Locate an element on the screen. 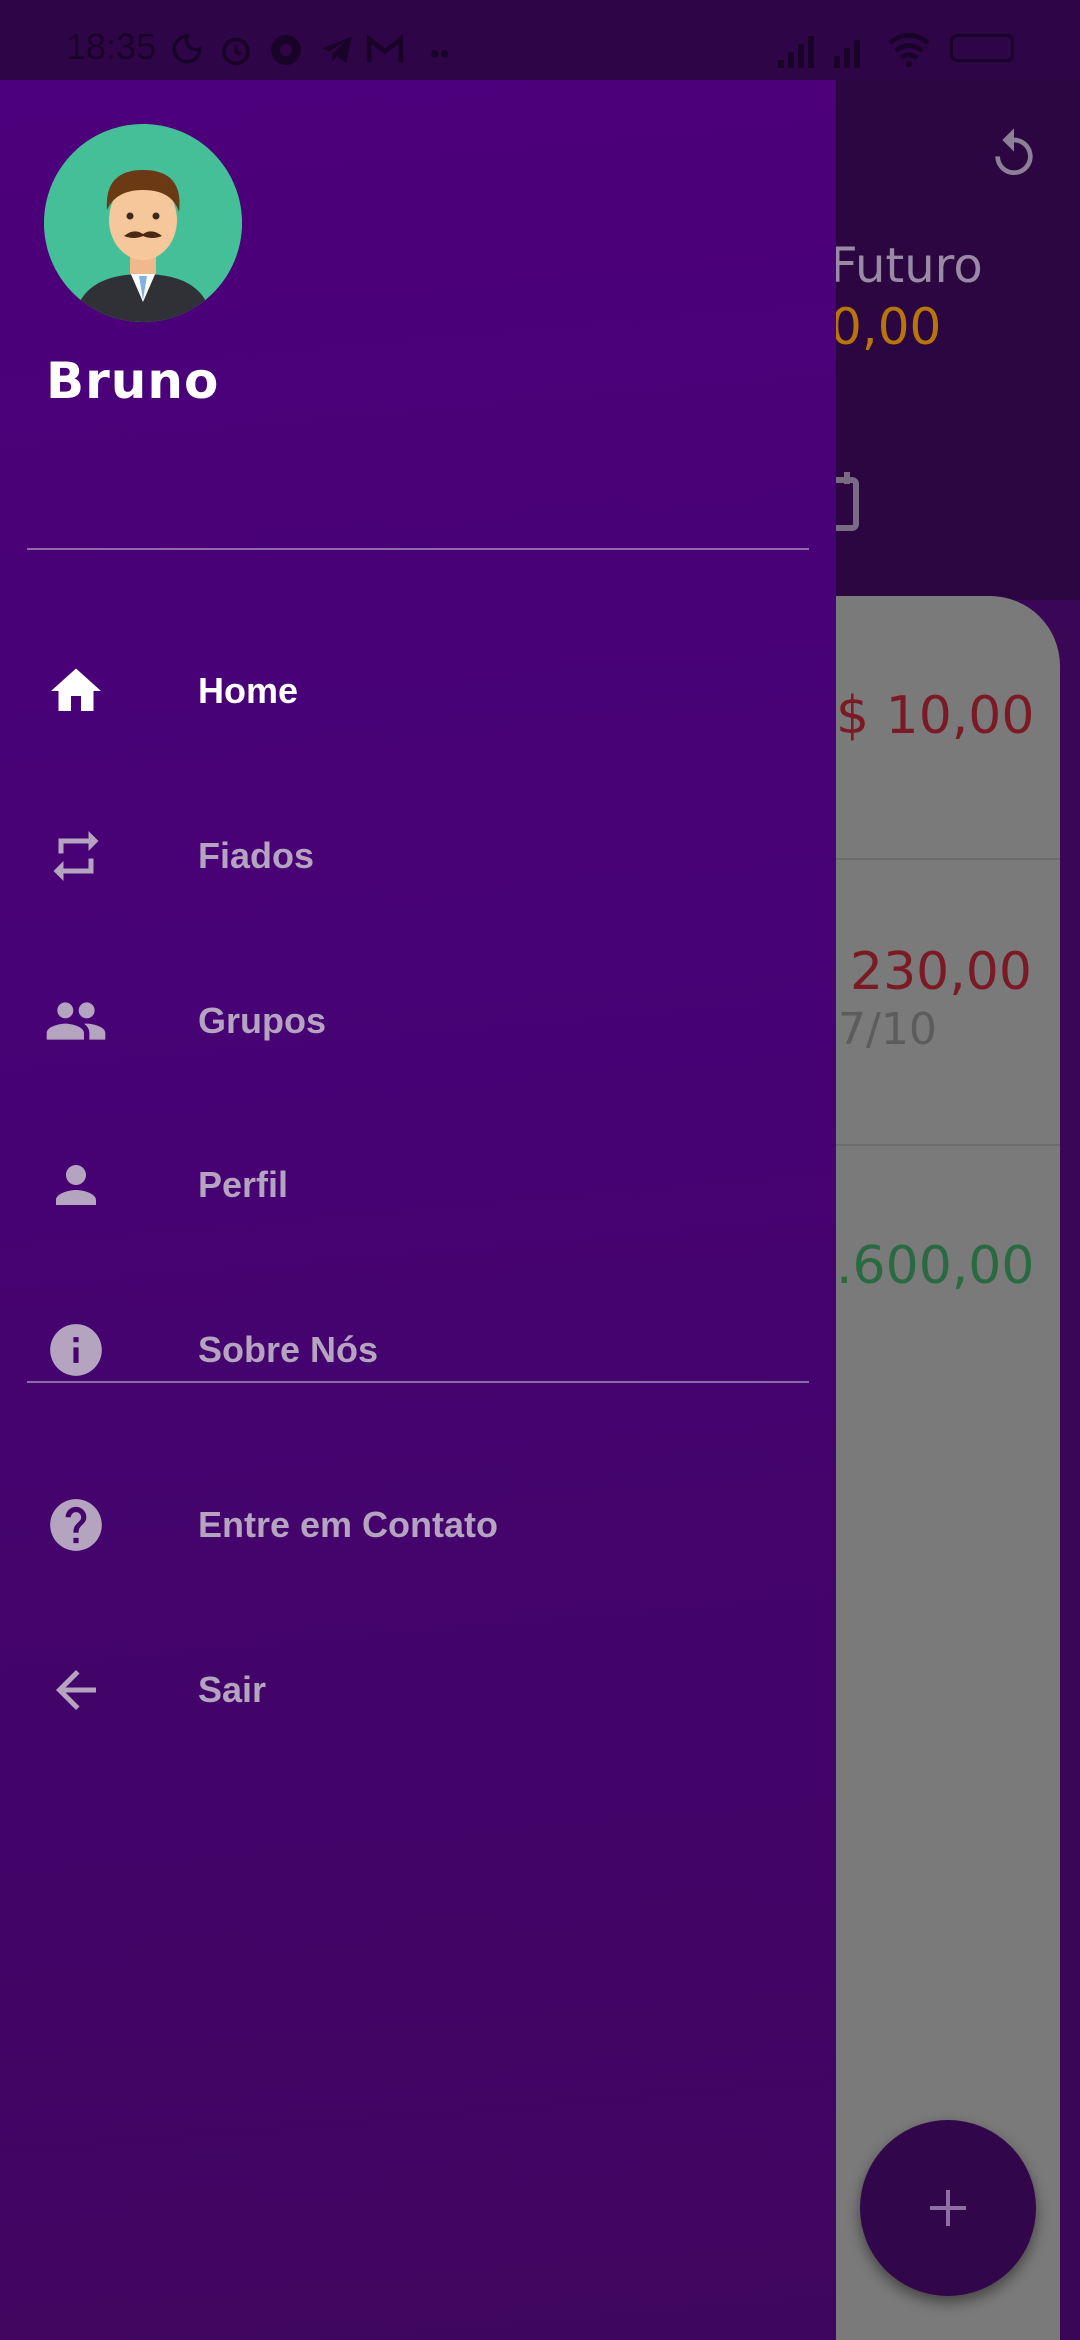 Image resolution: width=1080 pixels, height=2340 pixels. menu-item-label: Sair is located at coordinates (232, 1689).